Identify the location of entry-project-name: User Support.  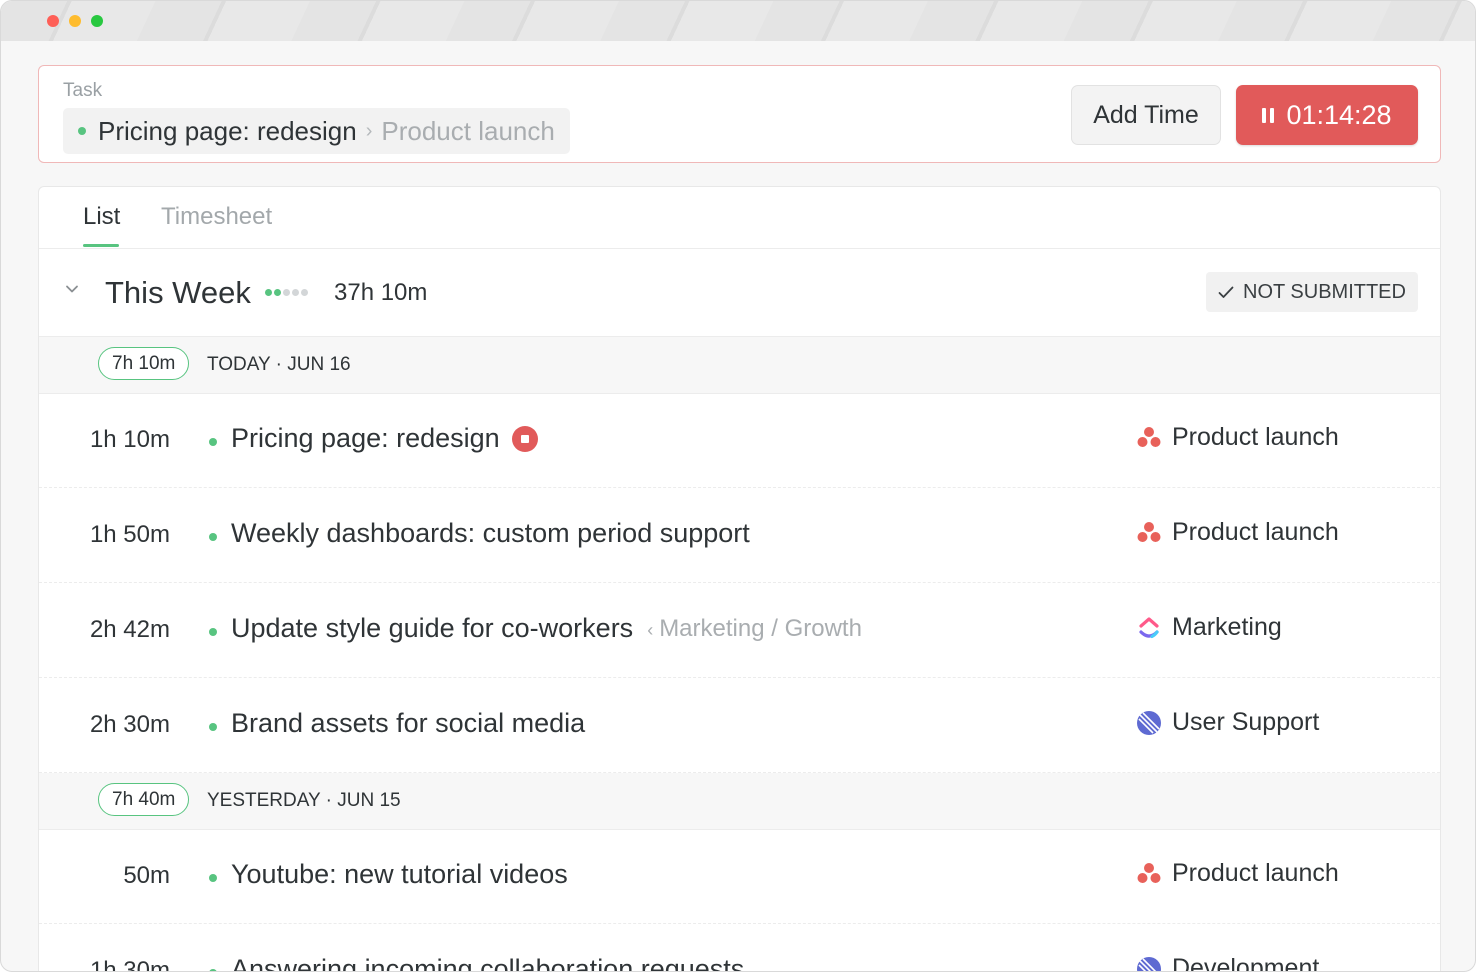
(1246, 722).